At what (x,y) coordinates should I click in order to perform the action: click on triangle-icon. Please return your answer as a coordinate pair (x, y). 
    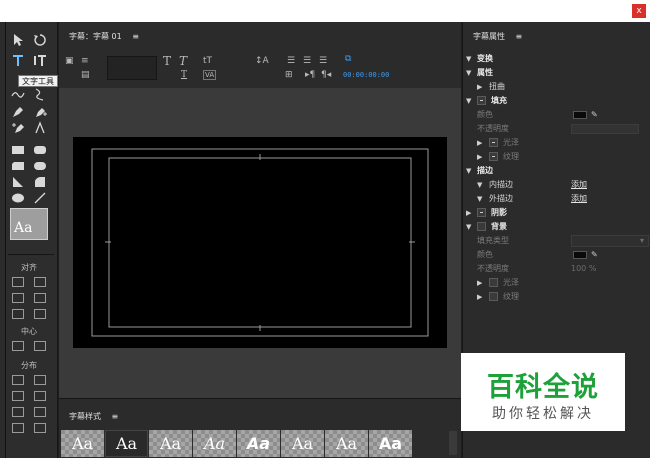
    Looking at the image, I should click on (18, 182).